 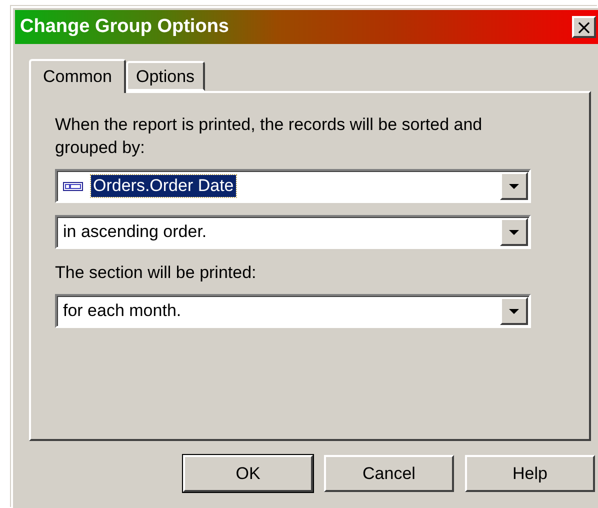 I want to click on dropdown-field: Orders.Order Date, so click(x=293, y=186).